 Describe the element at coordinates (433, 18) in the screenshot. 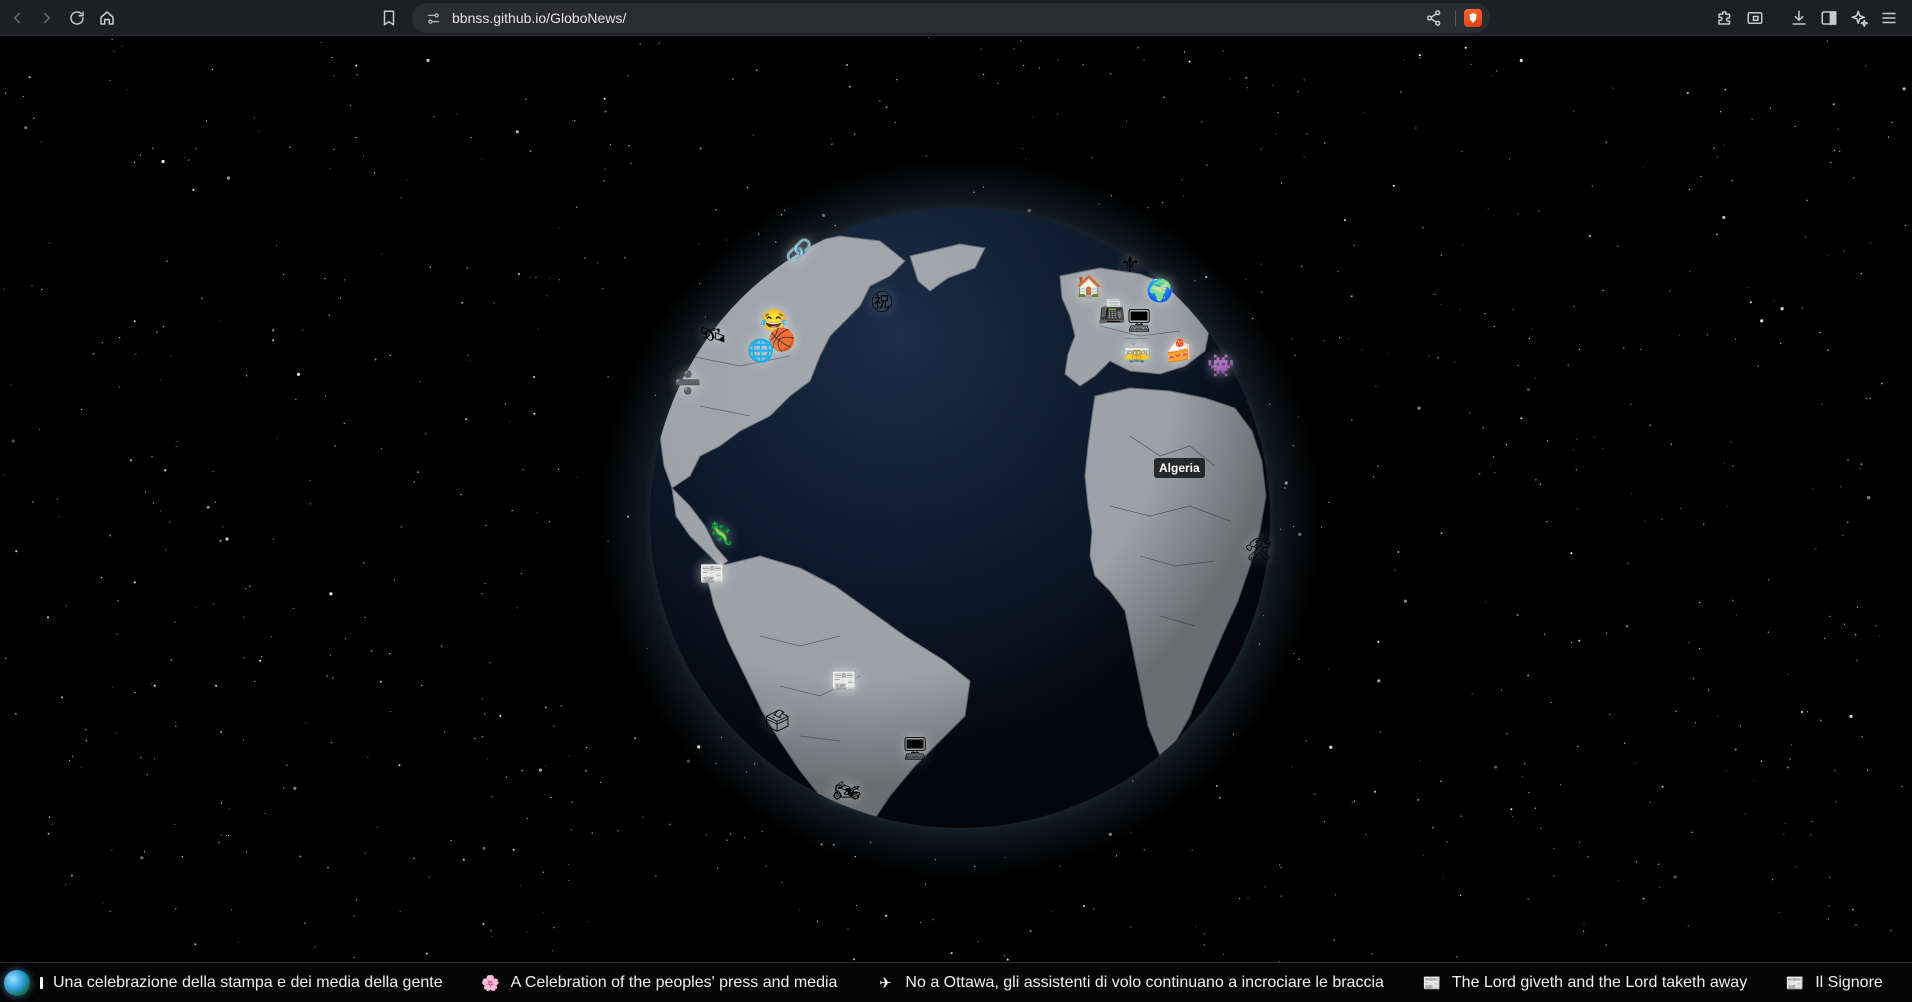

I see `site-settings-icon` at that location.